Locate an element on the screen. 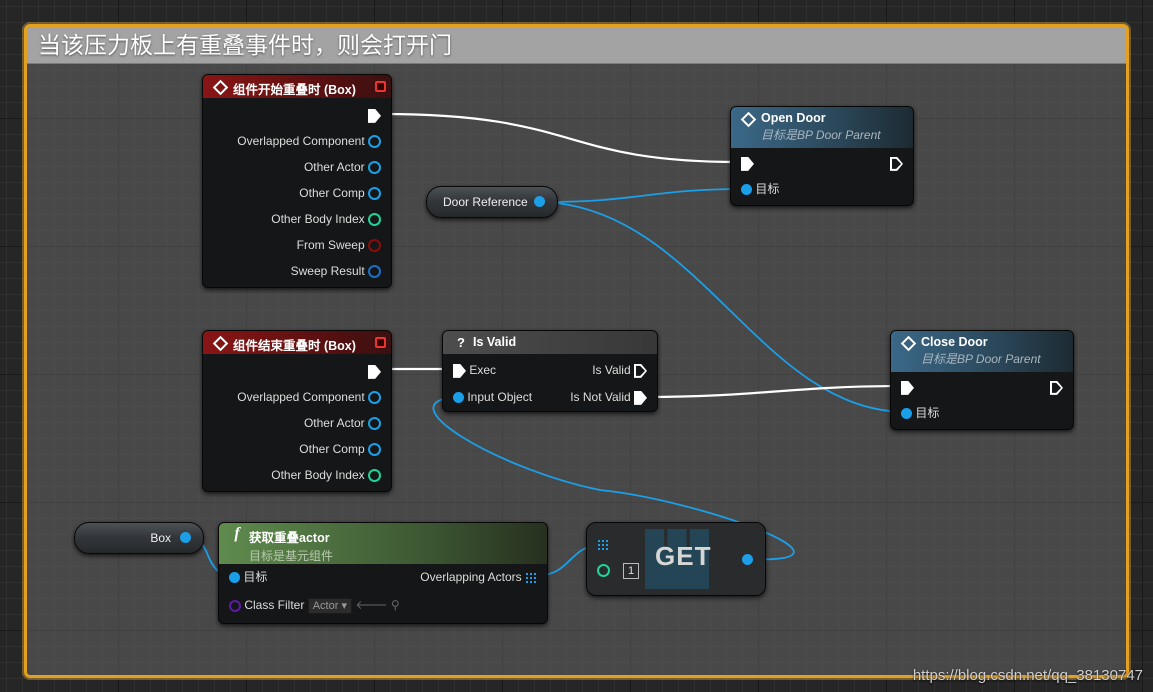  function-icon: f is located at coordinates (237, 533).